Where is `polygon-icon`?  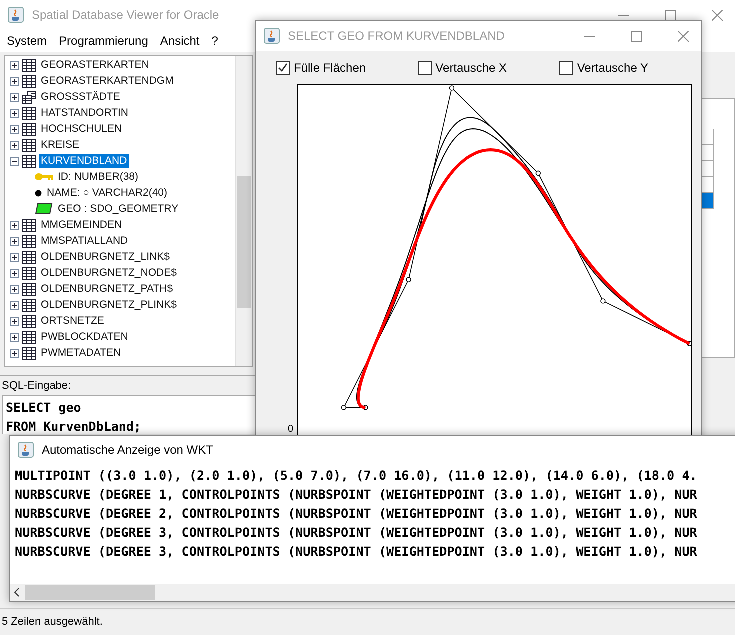 polygon-icon is located at coordinates (44, 209).